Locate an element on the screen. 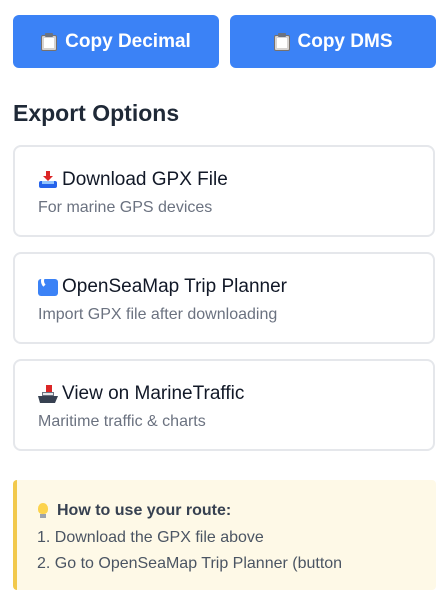 This screenshot has width=448, height=590. option-heading: View on MarineTraffic is located at coordinates (141, 394).